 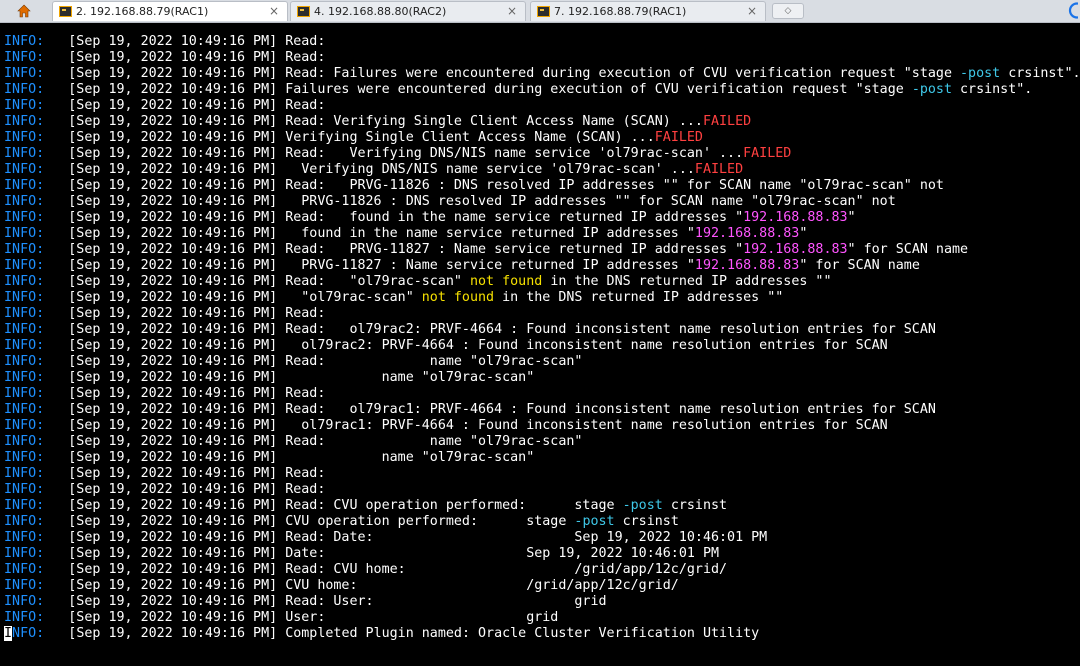 I want to click on session-tab: 2. 192.168.88.79(RAC1) ×, so click(x=170, y=11).